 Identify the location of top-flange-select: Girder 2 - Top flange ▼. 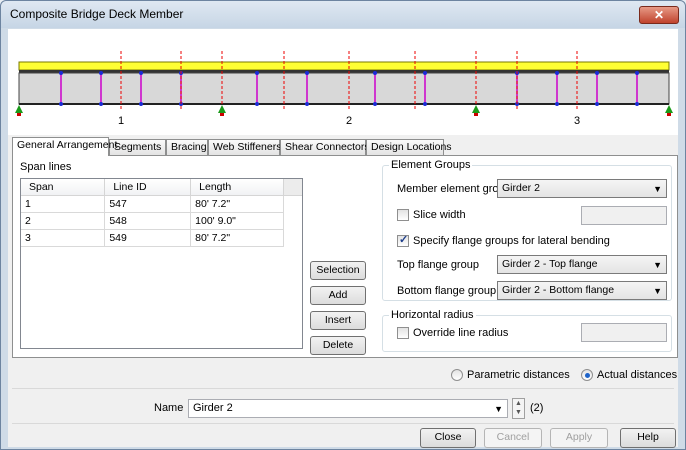
(582, 264).